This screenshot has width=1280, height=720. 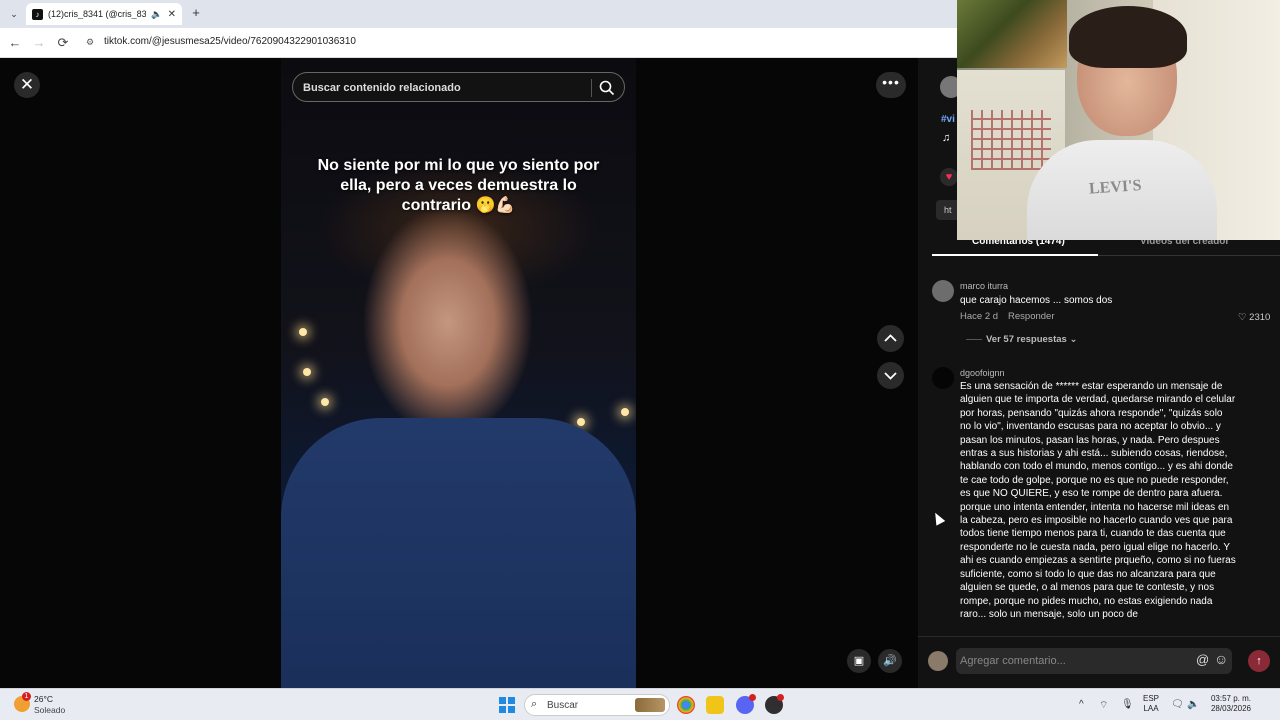 What do you see at coordinates (938, 661) in the screenshot?
I see `user-avatar` at bounding box center [938, 661].